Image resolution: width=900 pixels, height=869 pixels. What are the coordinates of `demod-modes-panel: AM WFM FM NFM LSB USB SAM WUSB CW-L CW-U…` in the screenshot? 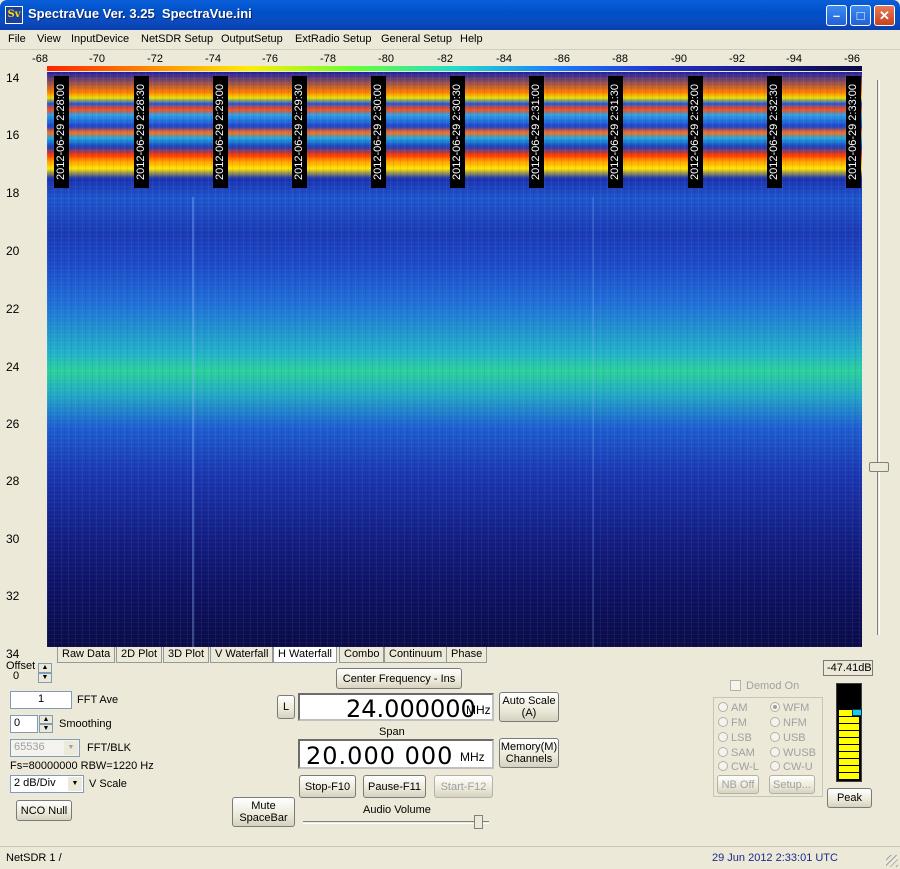 It's located at (768, 747).